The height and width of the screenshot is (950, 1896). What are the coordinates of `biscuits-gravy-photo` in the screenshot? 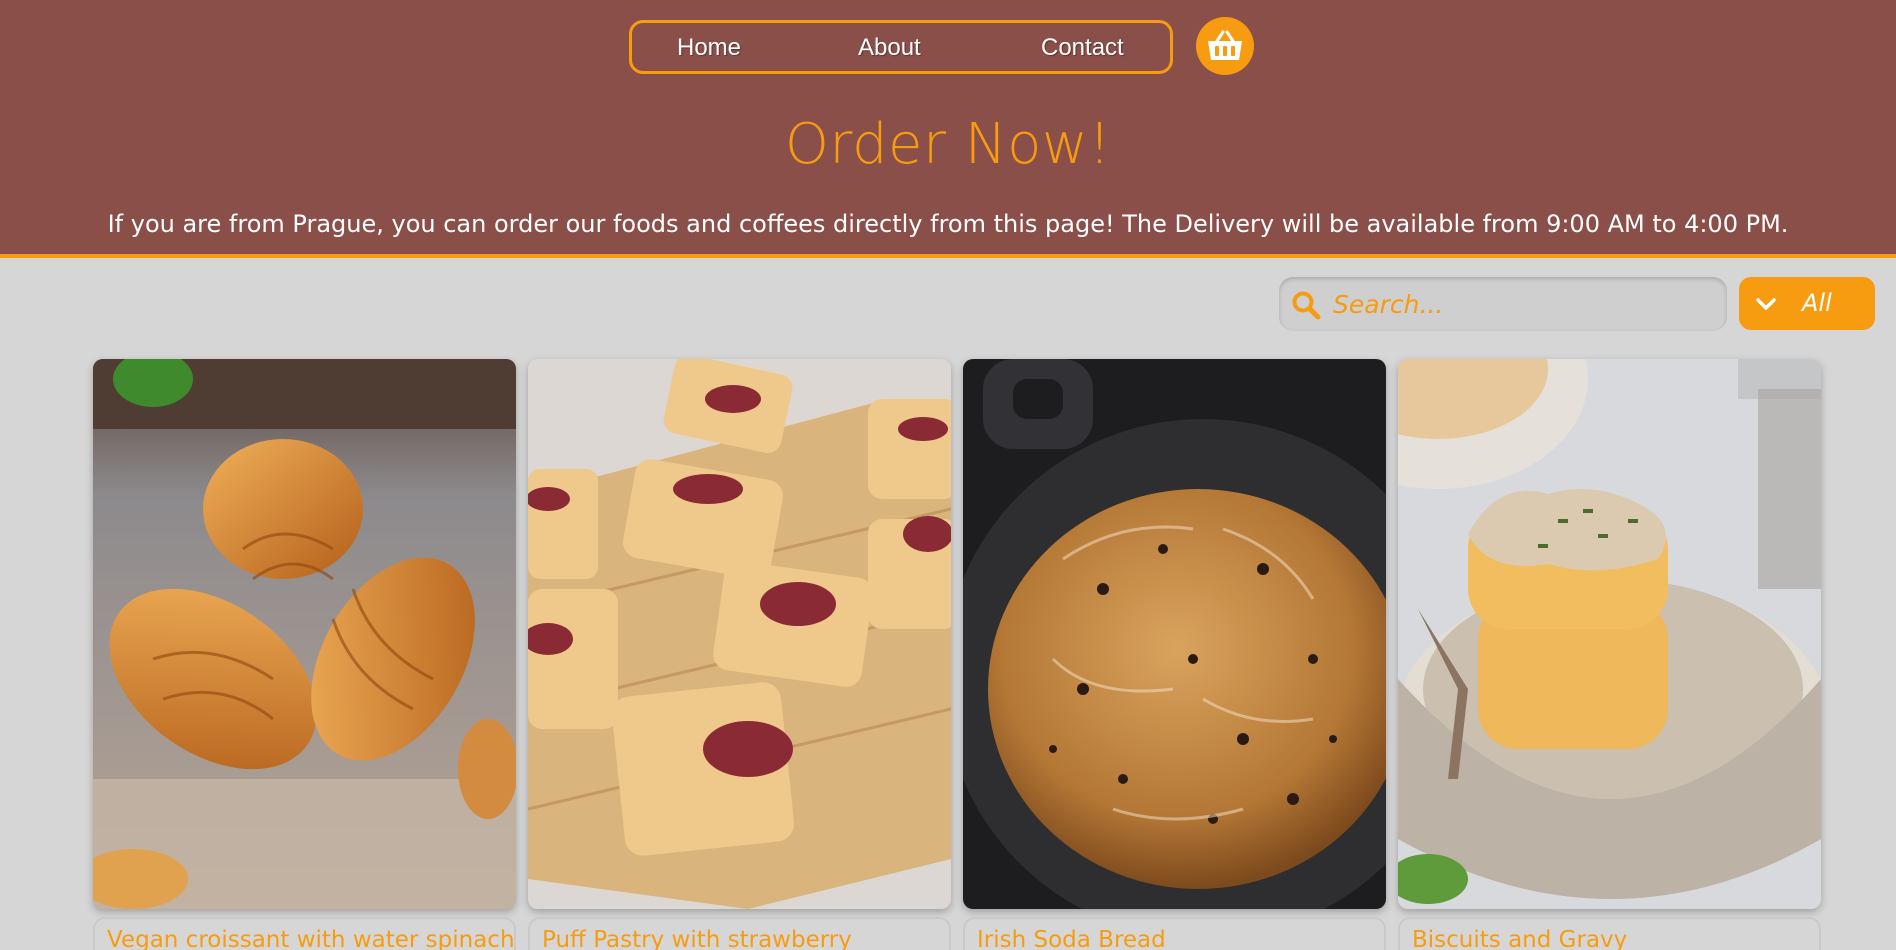 It's located at (1609, 634).